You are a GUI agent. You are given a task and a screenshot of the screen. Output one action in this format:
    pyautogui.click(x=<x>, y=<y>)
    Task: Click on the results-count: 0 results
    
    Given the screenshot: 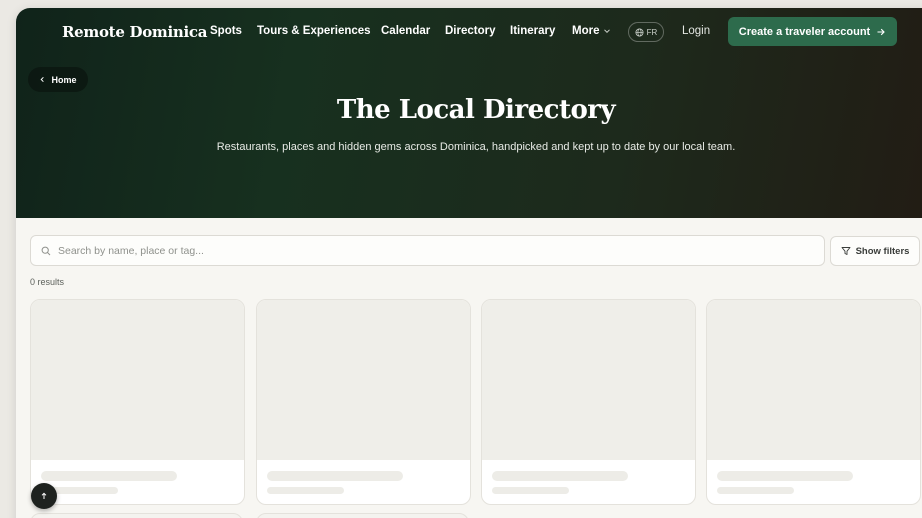 What is the action you would take?
    pyautogui.click(x=47, y=282)
    